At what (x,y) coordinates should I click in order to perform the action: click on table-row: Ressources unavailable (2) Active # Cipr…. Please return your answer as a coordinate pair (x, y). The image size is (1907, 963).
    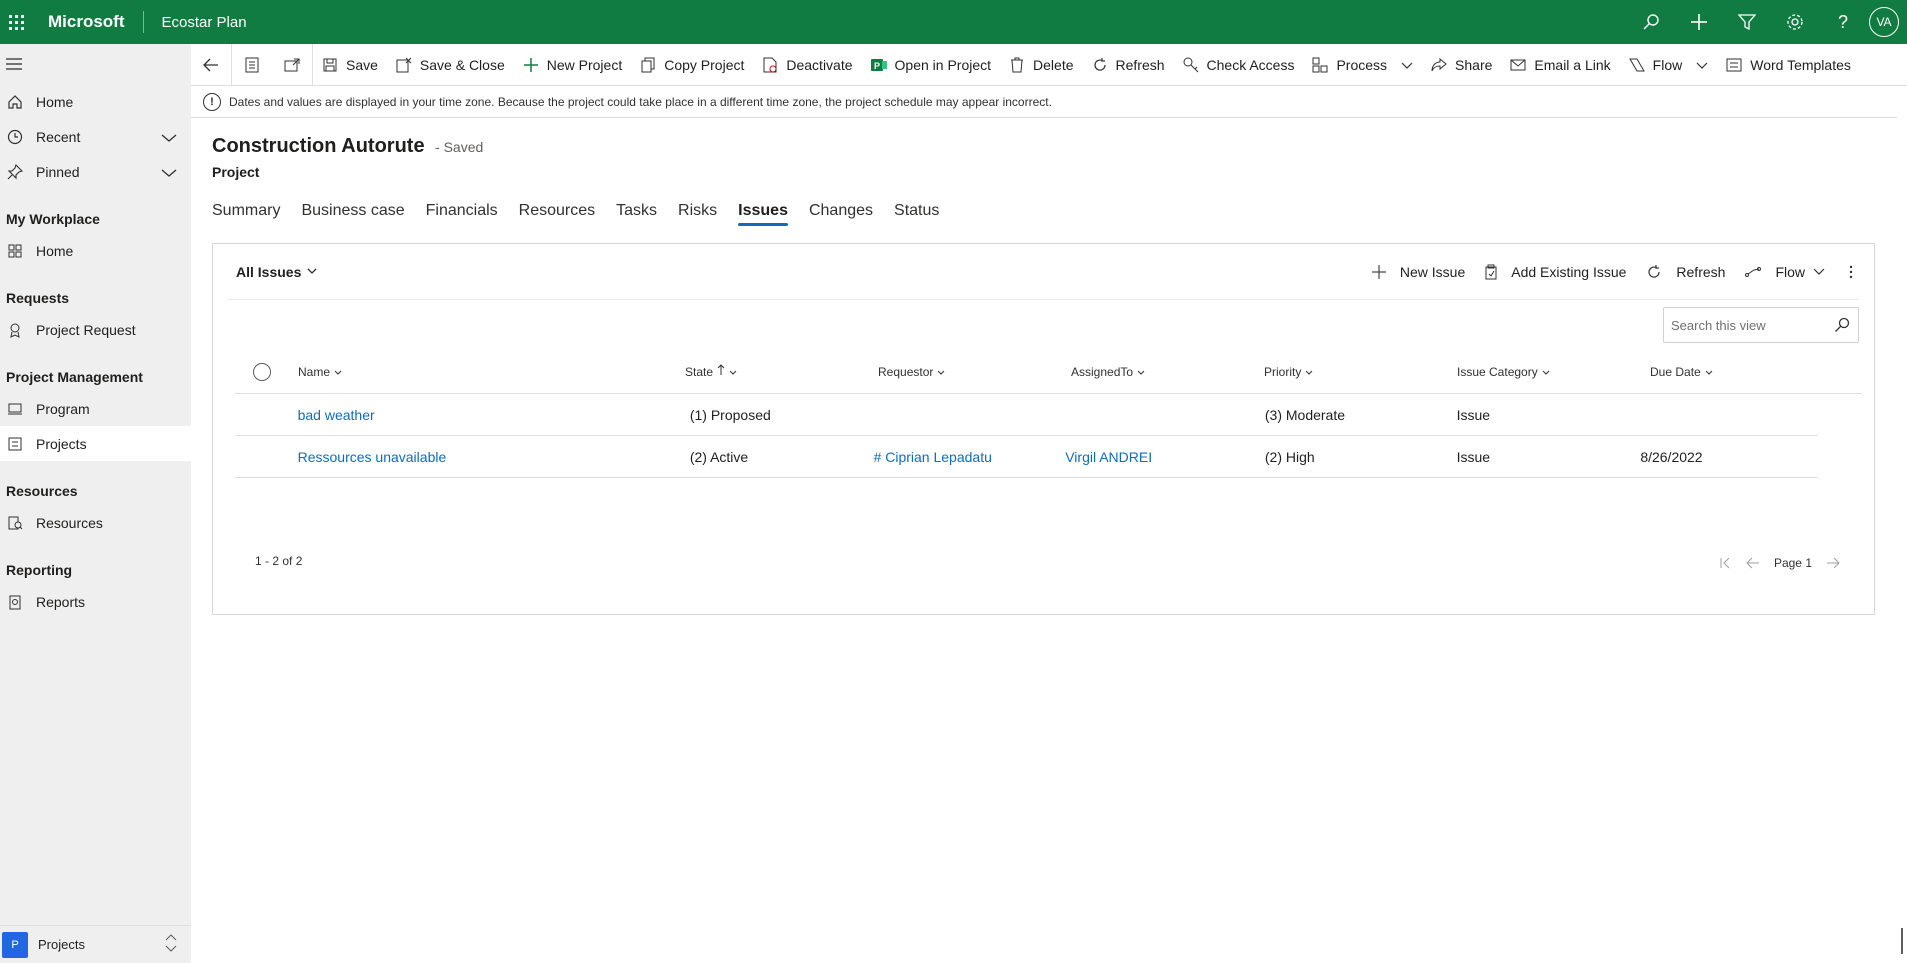
    Looking at the image, I should click on (1026, 457).